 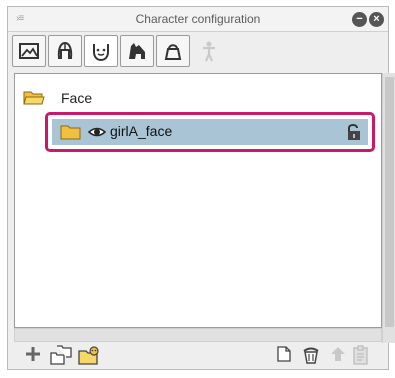 What do you see at coordinates (77, 98) in the screenshot?
I see `tree-item-label: Face` at bounding box center [77, 98].